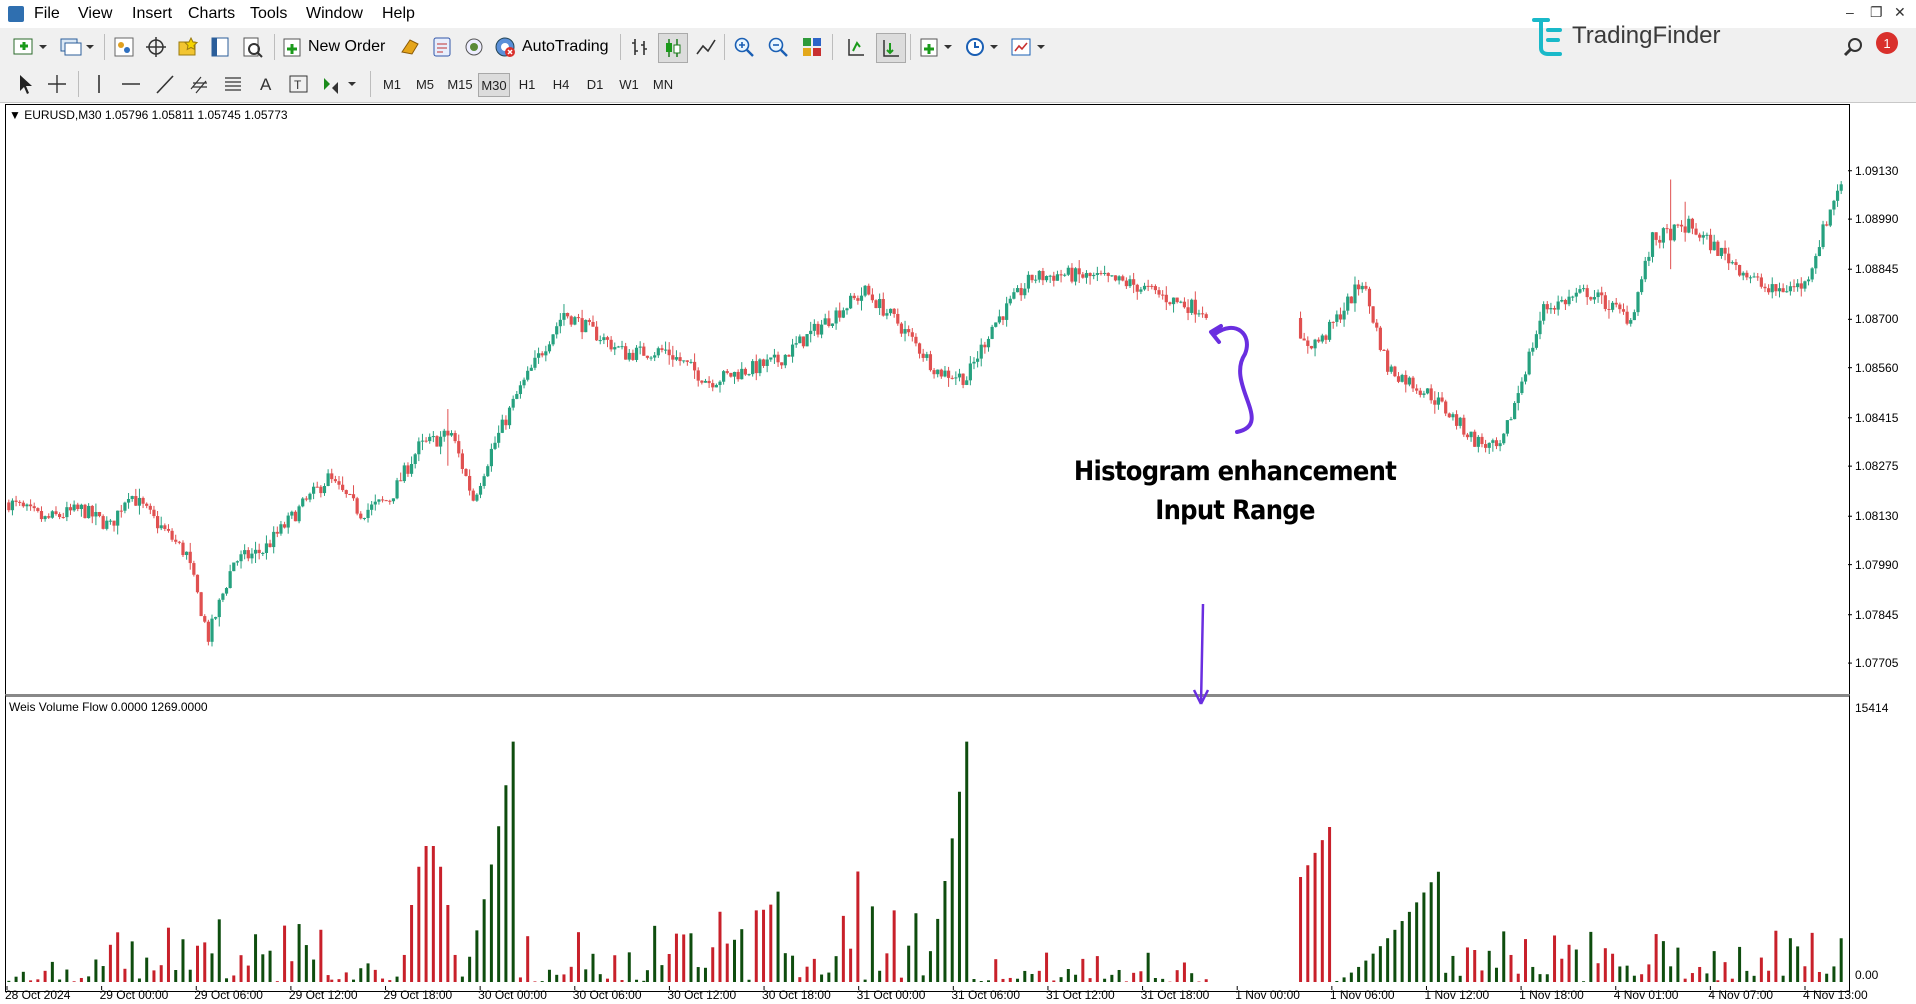 Image resolution: width=1916 pixels, height=1004 pixels. Describe the element at coordinates (442, 47) in the screenshot. I see `market-icon` at that location.